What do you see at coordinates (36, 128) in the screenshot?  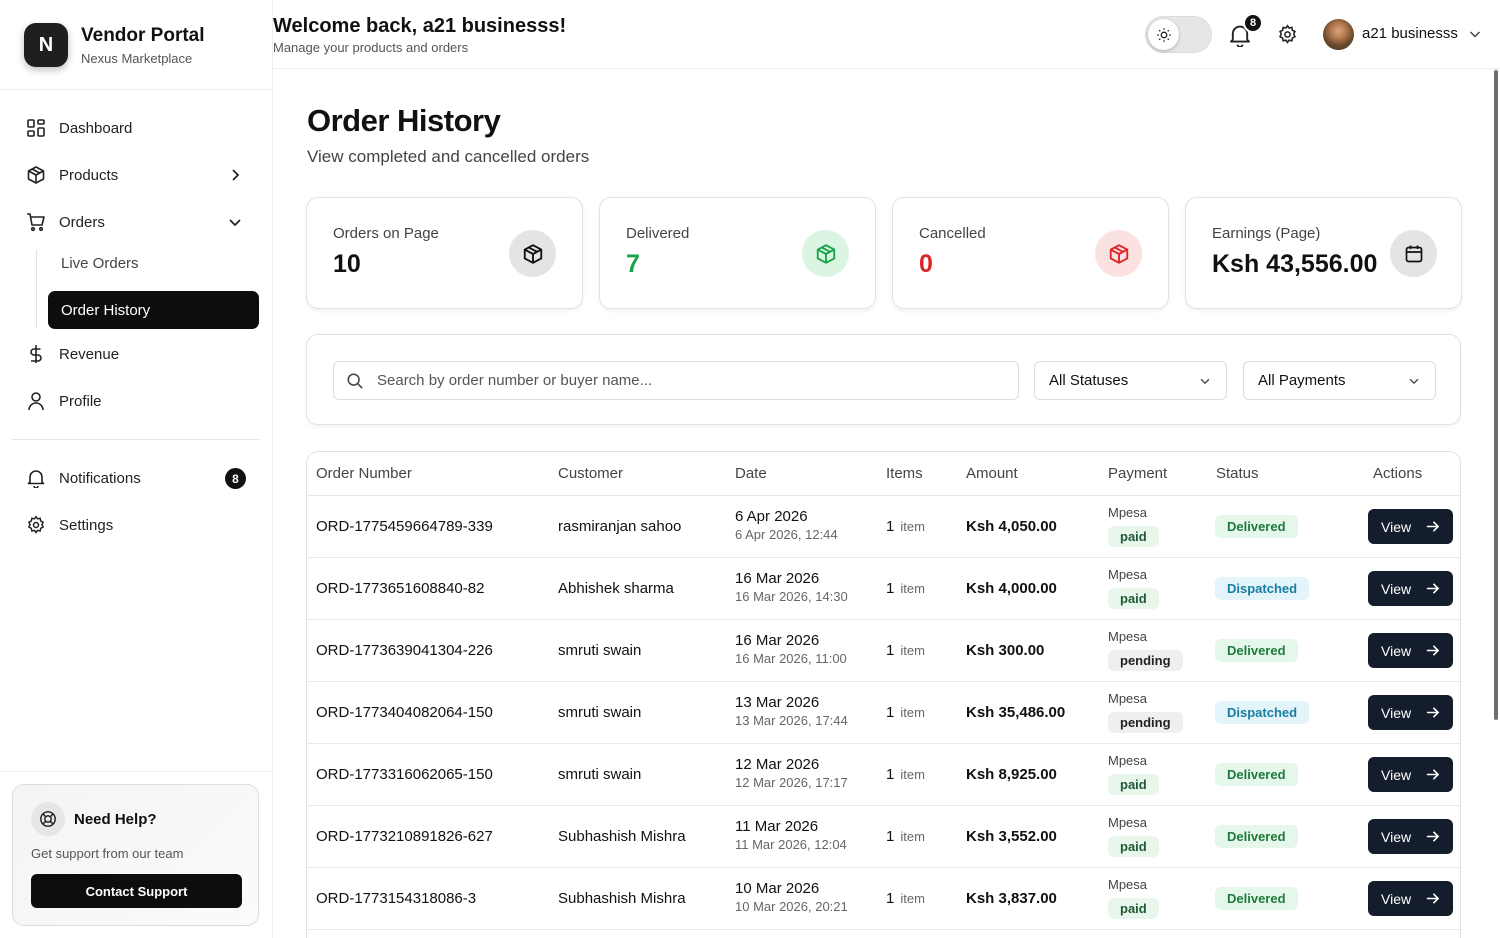 I see `grid-icon` at bounding box center [36, 128].